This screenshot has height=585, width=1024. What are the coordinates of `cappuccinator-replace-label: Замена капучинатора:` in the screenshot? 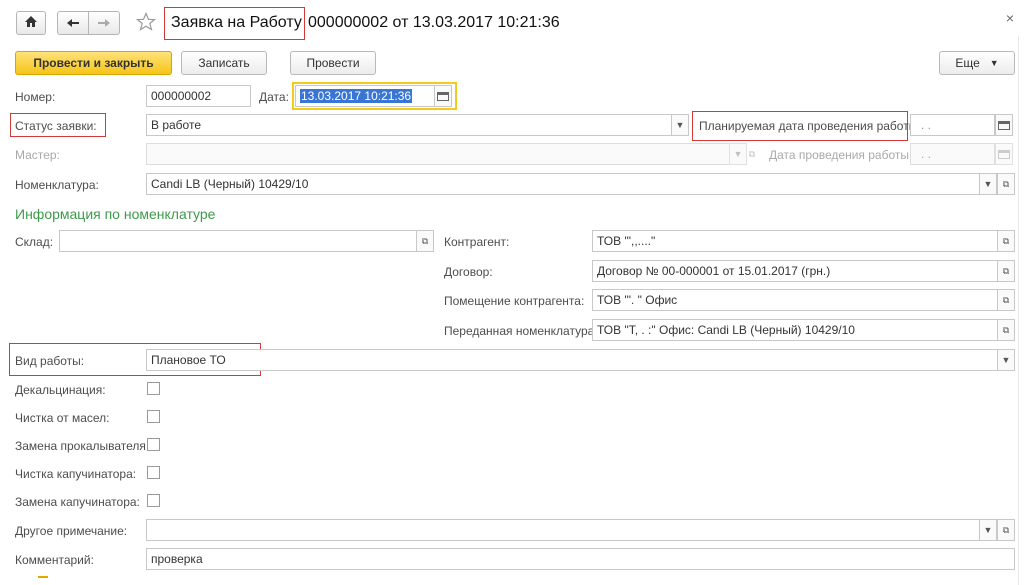 It's located at (77, 502).